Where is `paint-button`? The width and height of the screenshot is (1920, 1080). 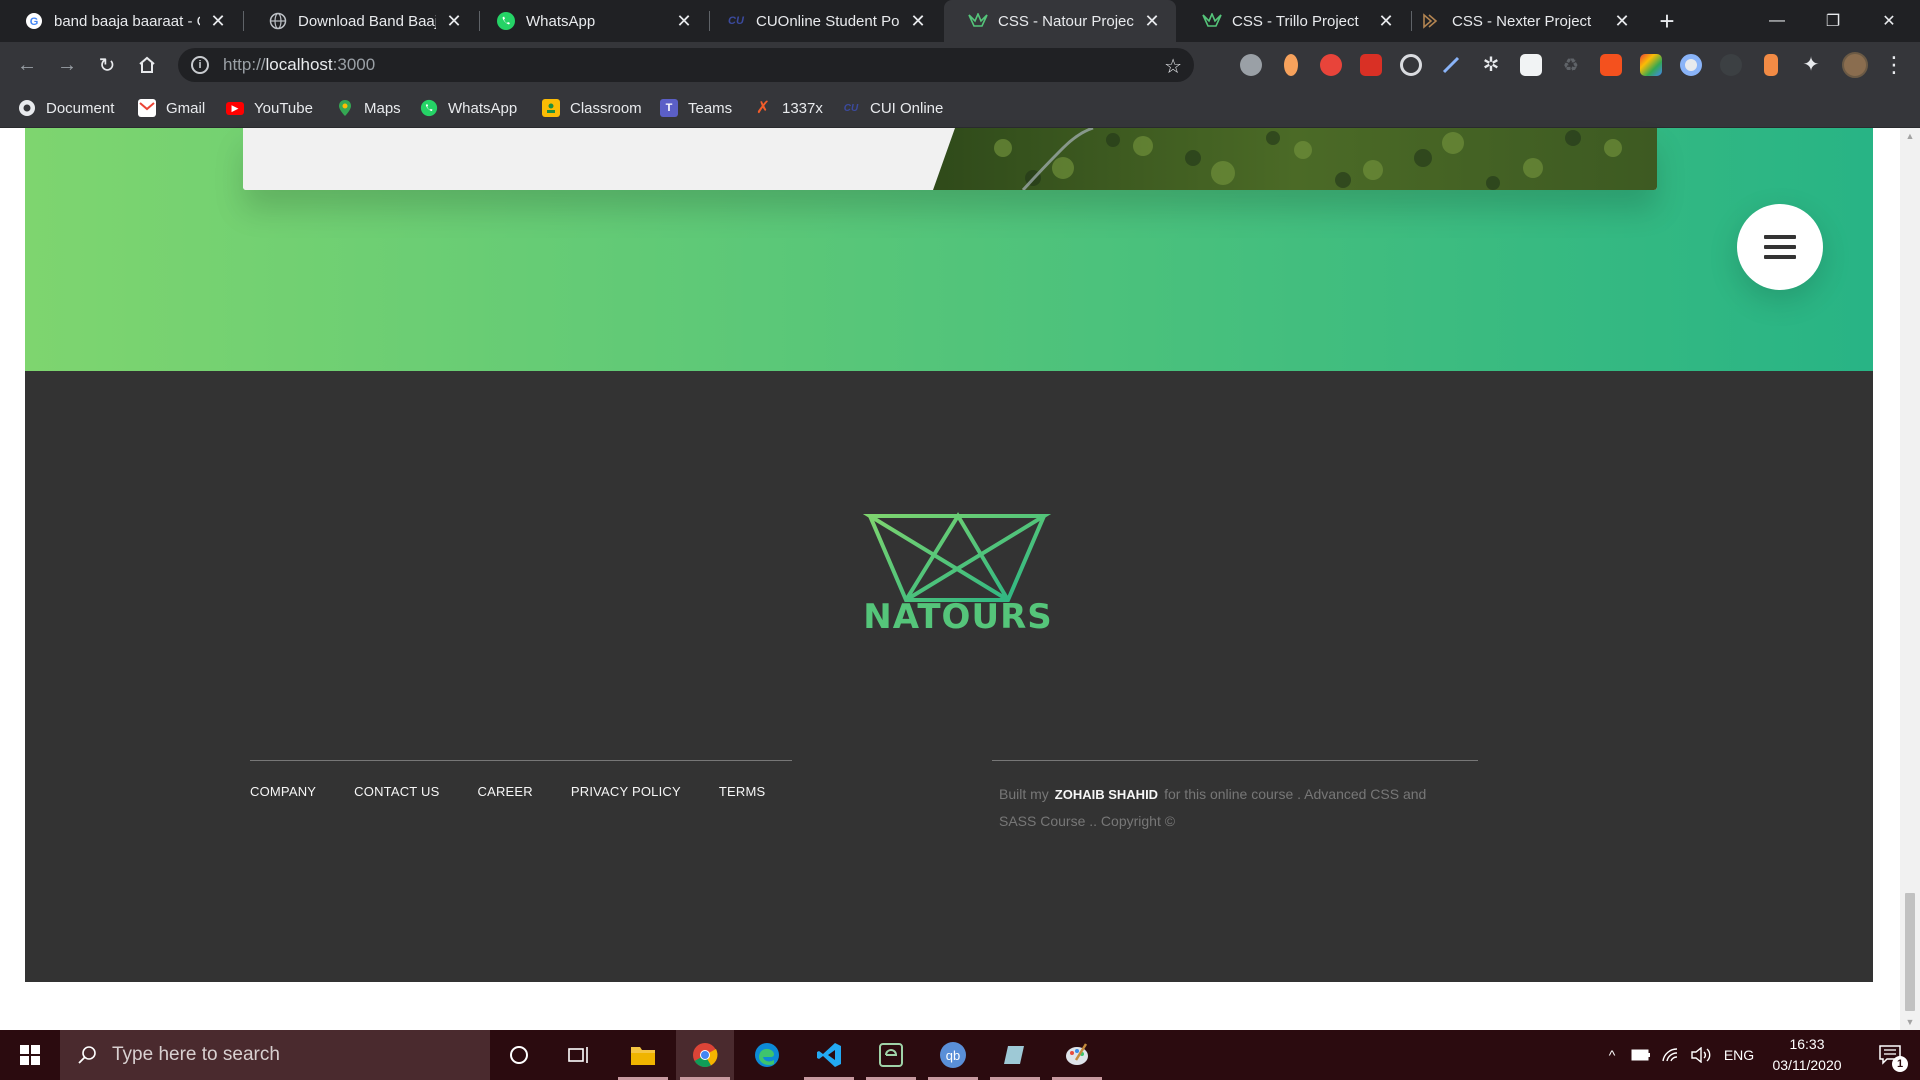 paint-button is located at coordinates (1077, 1055).